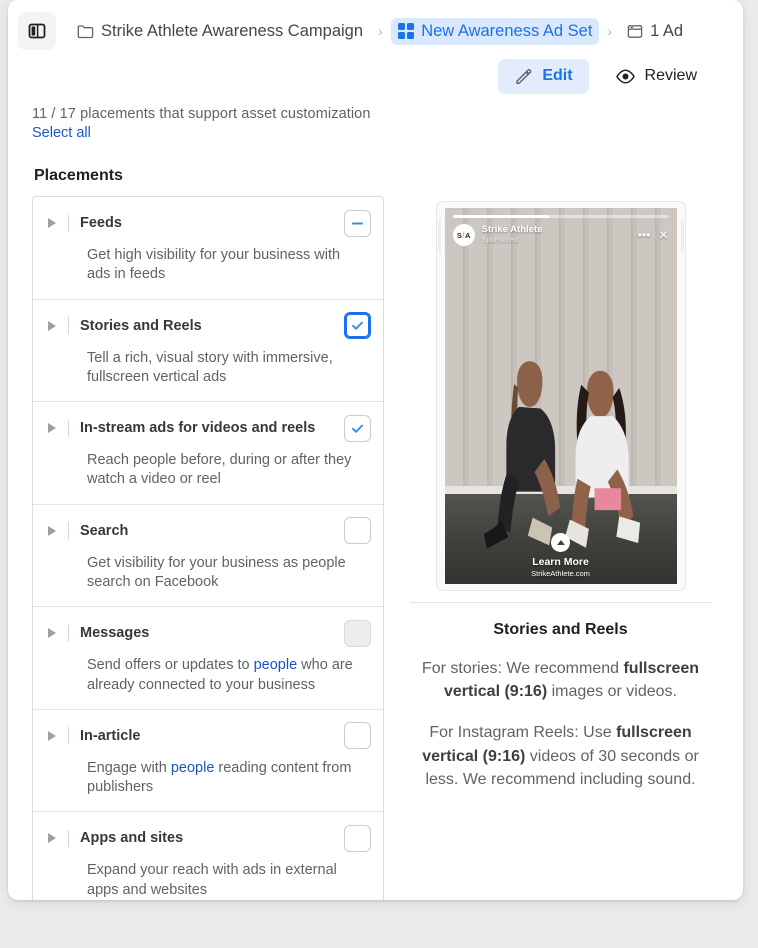 The width and height of the screenshot is (758, 948). I want to click on preview-divider, so click(560, 602).